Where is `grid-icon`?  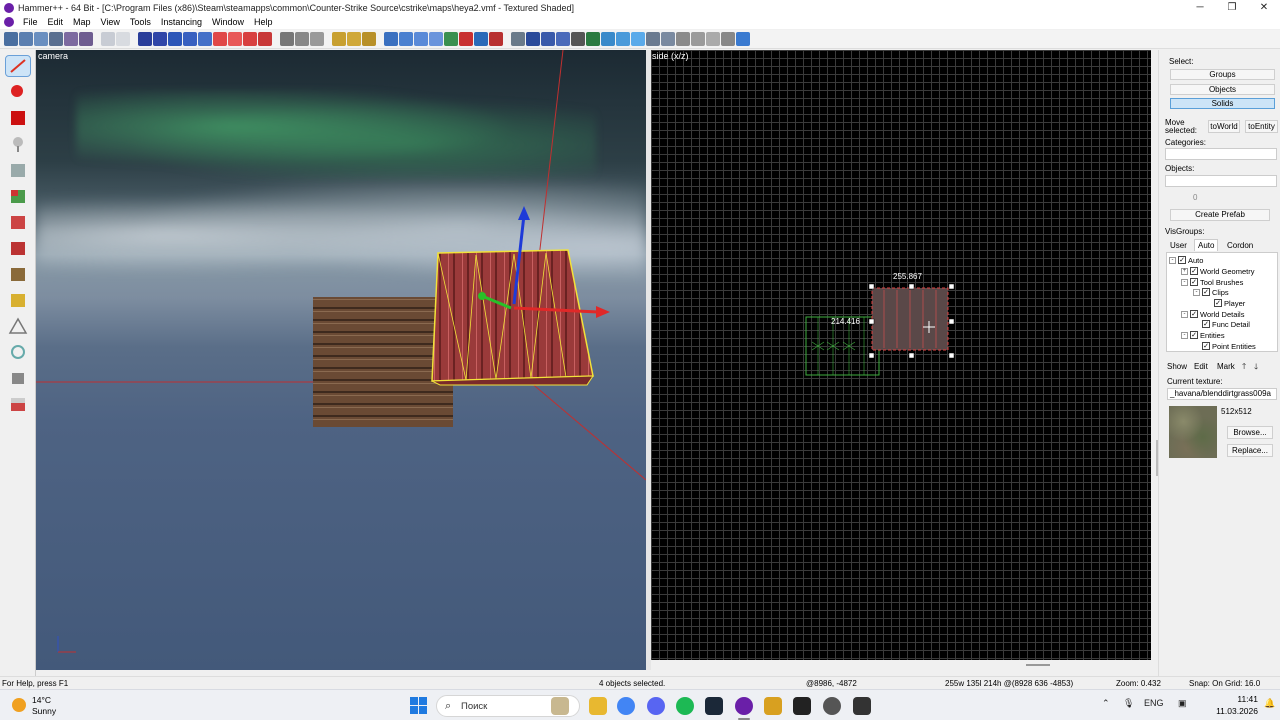
grid-icon is located at coordinates (548, 39).